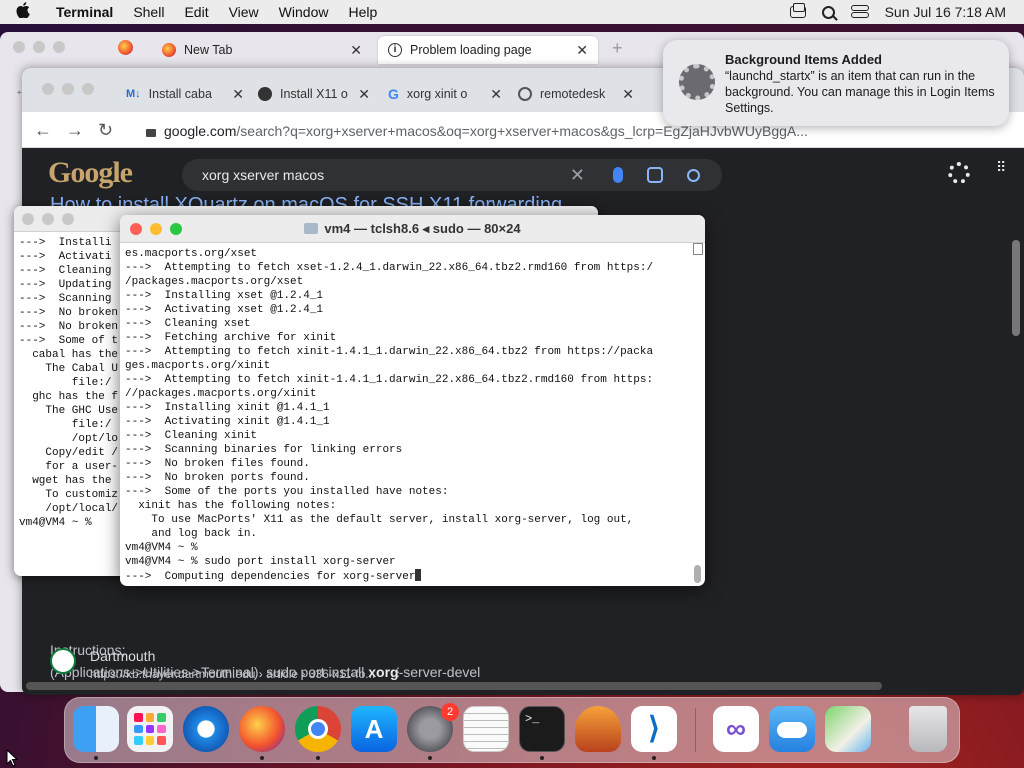 Image resolution: width=1024 pixels, height=768 pixels. I want to click on chrome-minimize-button, so click(68, 89).